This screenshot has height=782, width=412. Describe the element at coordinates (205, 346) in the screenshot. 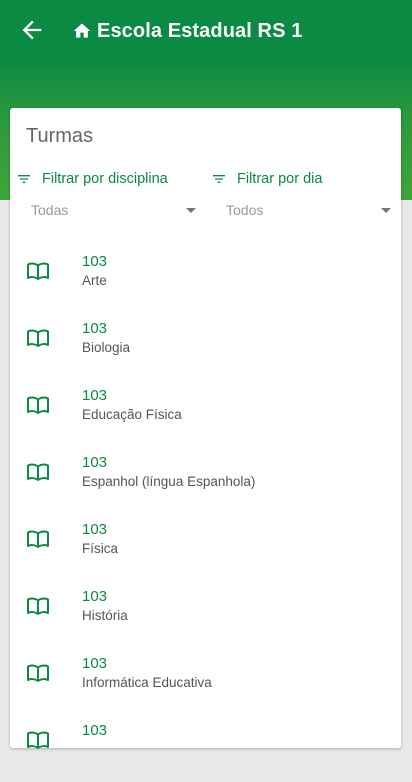

I see `list-item: 103 Biologia` at that location.